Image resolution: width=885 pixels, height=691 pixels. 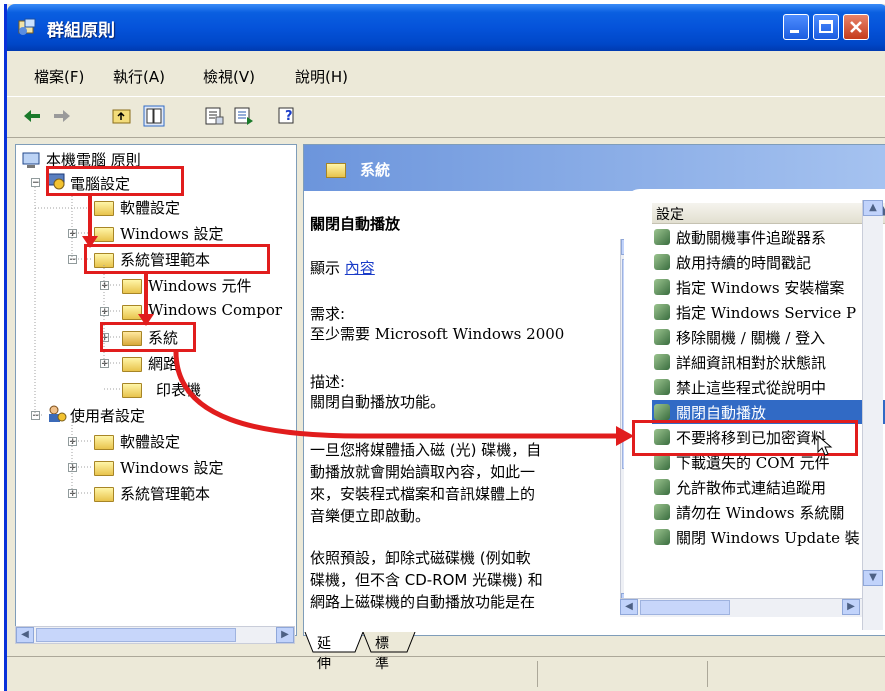 I want to click on settings-vertical-scrollbar: ▲ ▼, so click(x=872, y=415).